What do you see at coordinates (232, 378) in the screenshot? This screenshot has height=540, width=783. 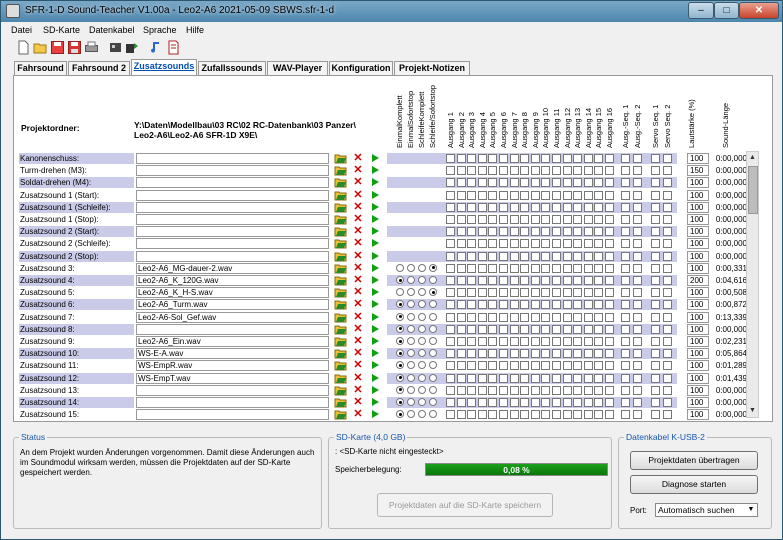 I see `sound-file-field: WS-EmpT.wav` at bounding box center [232, 378].